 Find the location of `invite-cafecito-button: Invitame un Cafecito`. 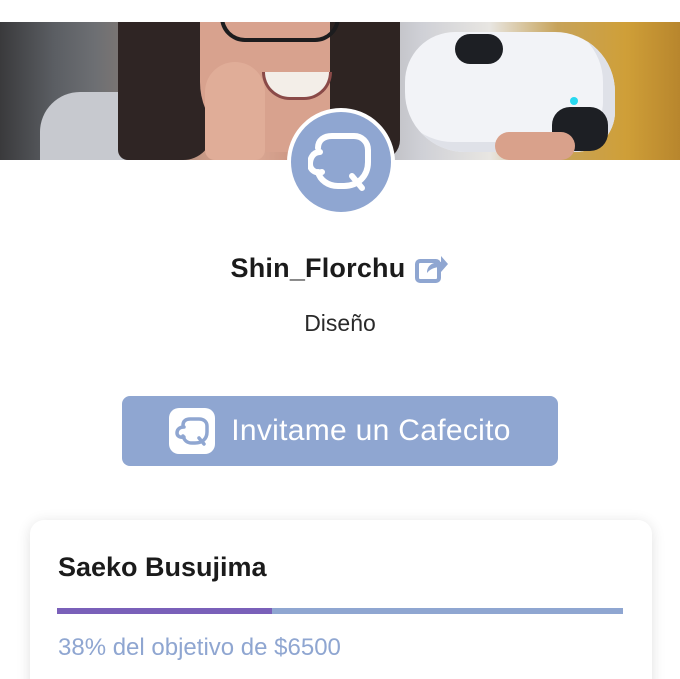

invite-cafecito-button: Invitame un Cafecito is located at coordinates (340, 431).